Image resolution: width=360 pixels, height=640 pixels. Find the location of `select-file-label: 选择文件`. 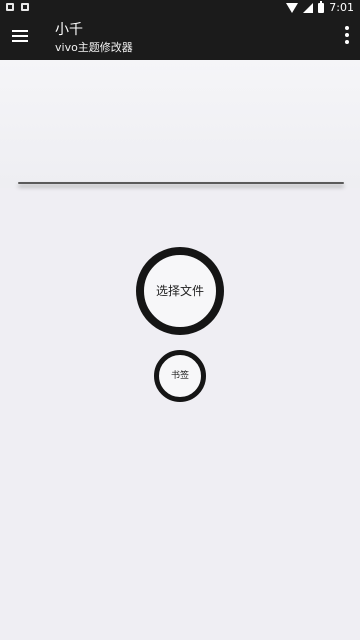

select-file-label: 选择文件 is located at coordinates (179, 291).